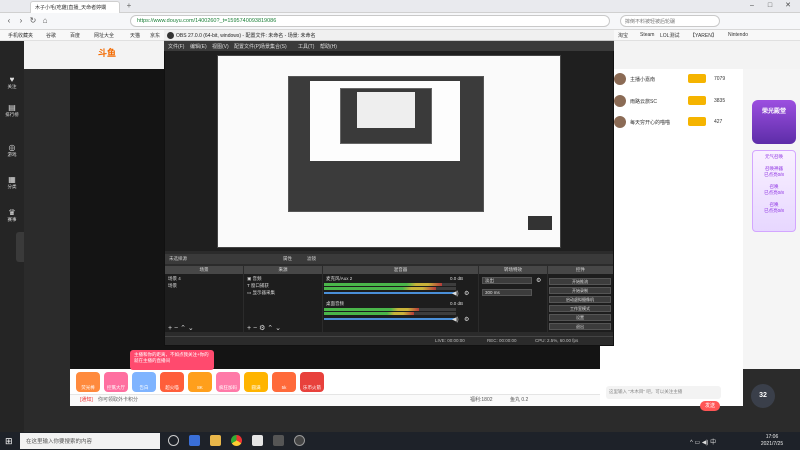  Describe the element at coordinates (774, 210) in the screenshot. I see `summon-line: 已点亮0/8` at that location.